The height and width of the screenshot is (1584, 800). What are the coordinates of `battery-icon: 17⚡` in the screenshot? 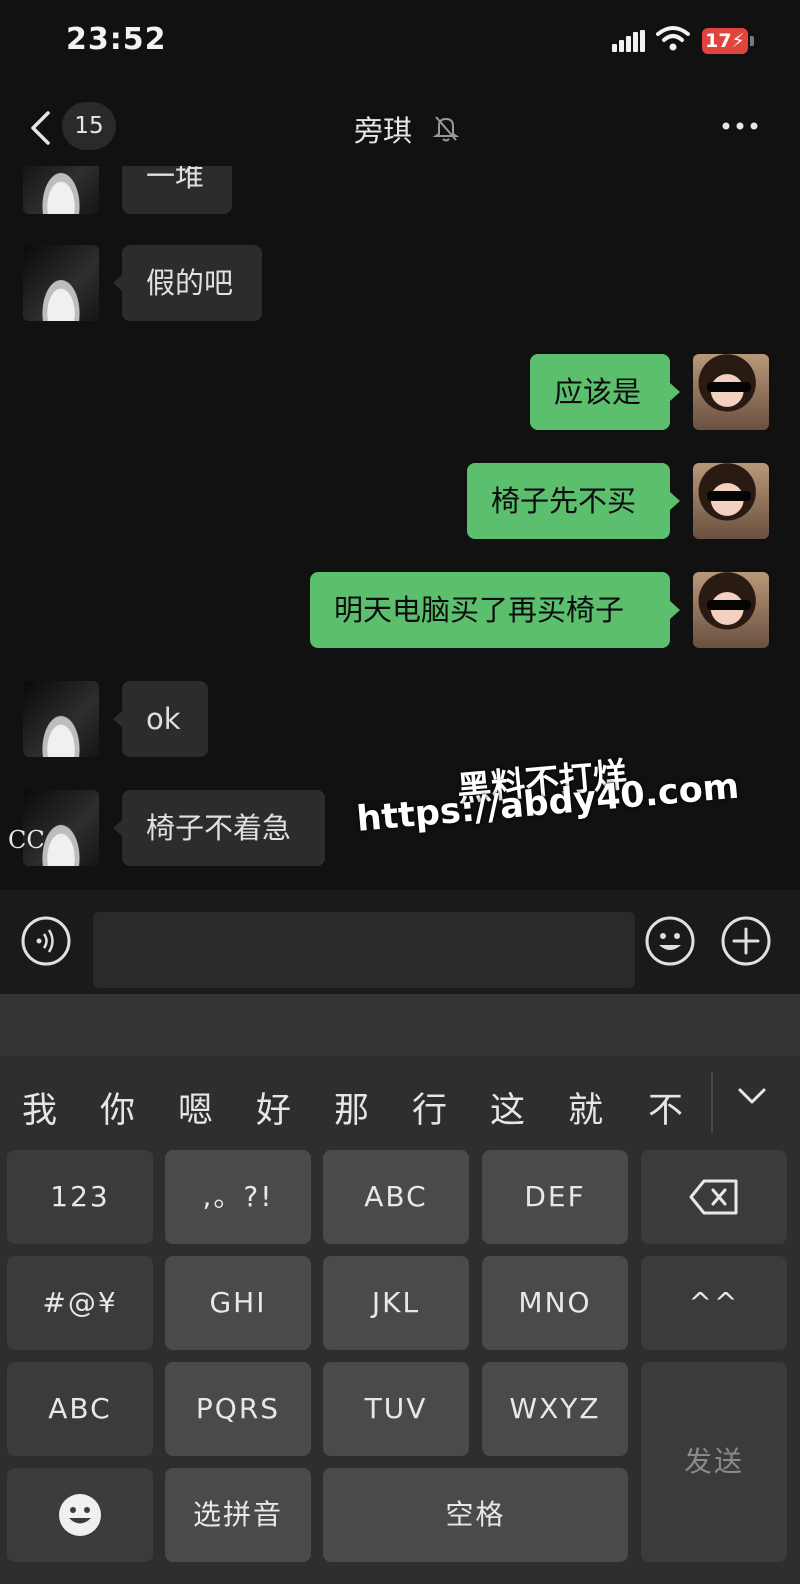 It's located at (725, 41).